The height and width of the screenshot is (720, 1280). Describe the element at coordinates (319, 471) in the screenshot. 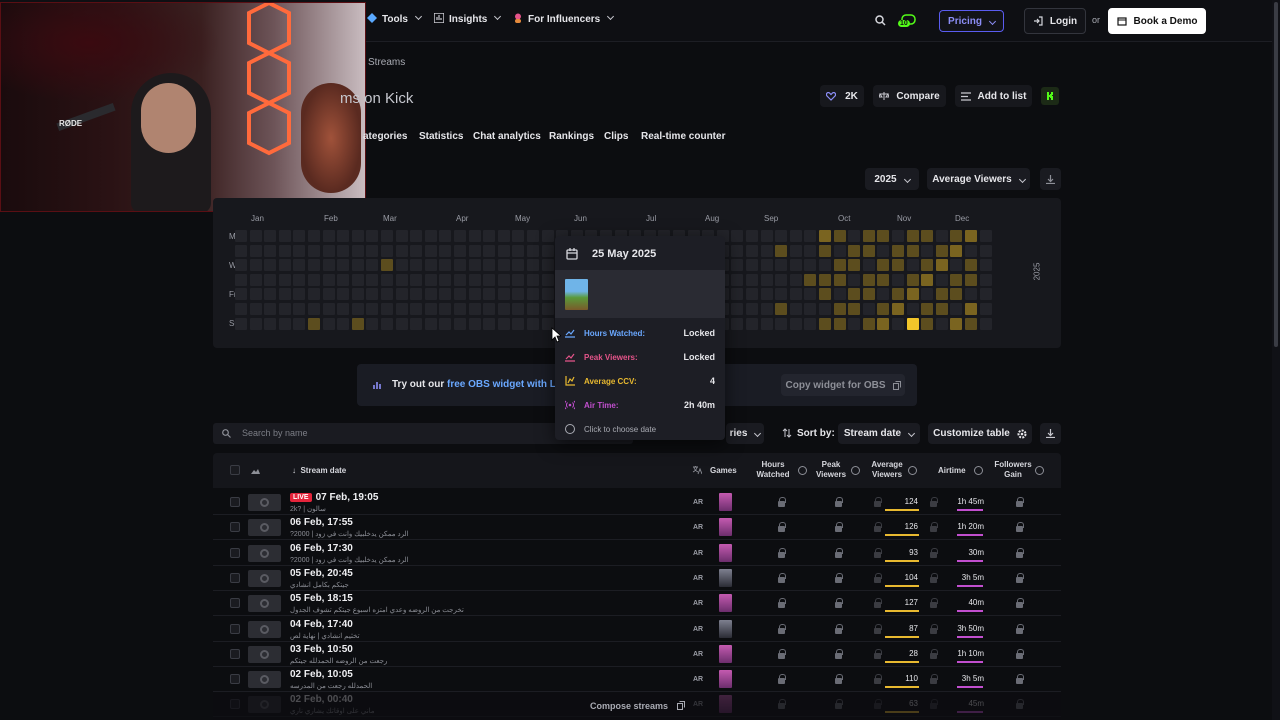

I see `header-stream-date: ↓ Stream date` at that location.